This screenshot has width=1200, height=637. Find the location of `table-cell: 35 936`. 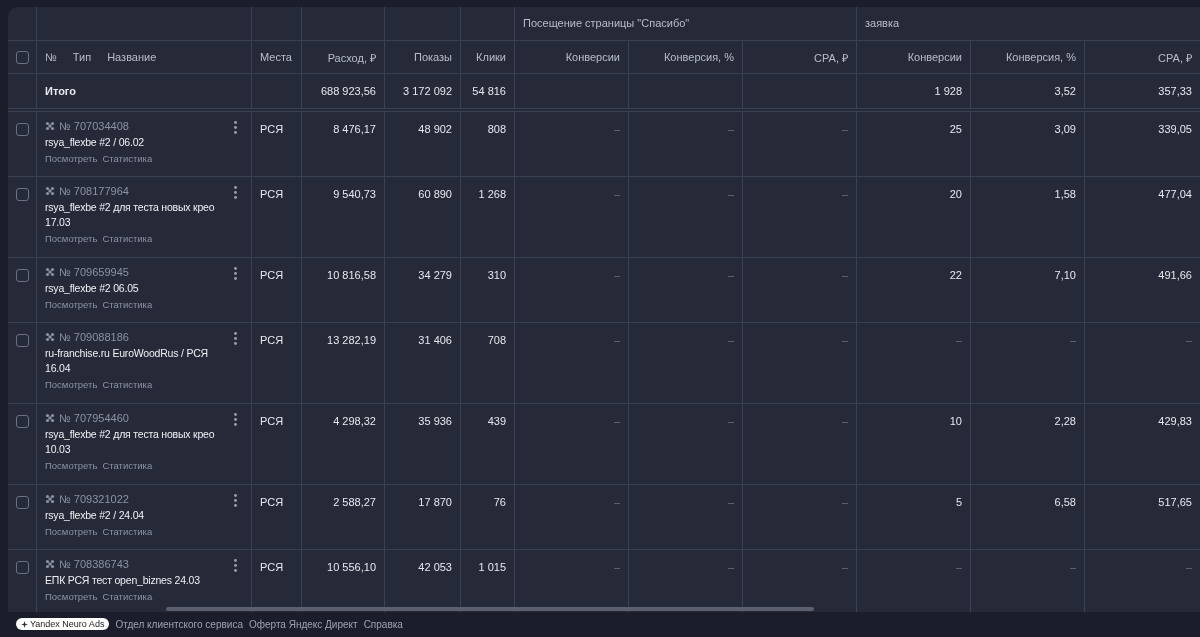

table-cell: 35 936 is located at coordinates (423, 444).